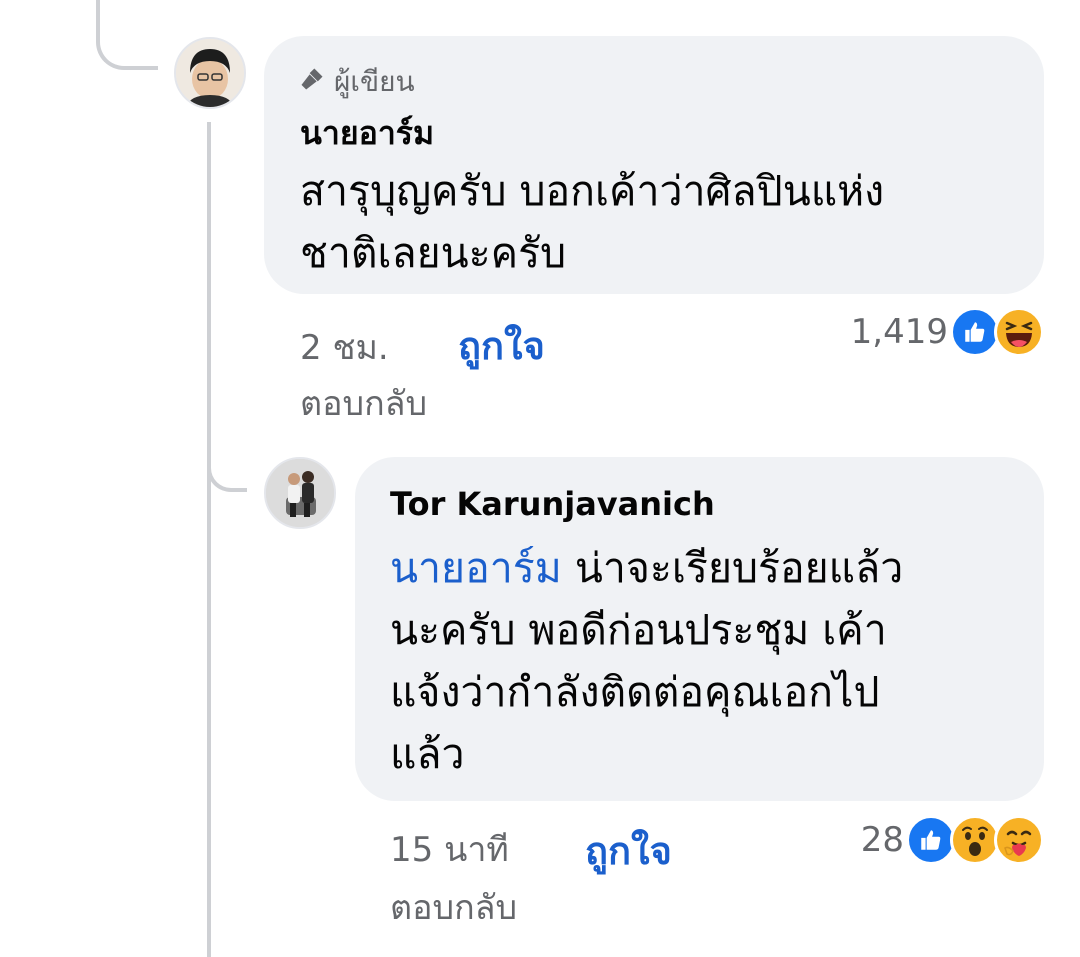 This screenshot has height=957, width=1080. What do you see at coordinates (882, 840) in the screenshot?
I see `reaction-count: 28` at bounding box center [882, 840].